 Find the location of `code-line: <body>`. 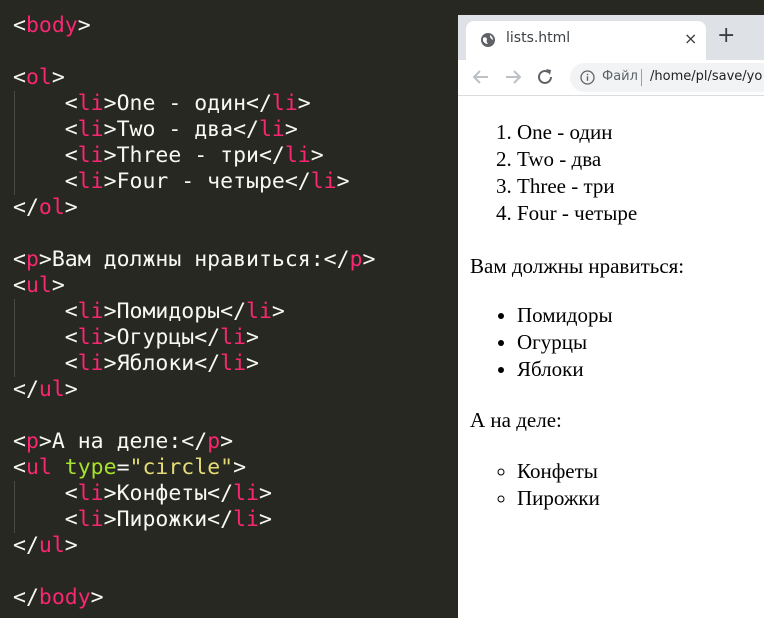

code-line: <body> is located at coordinates (235, 26).